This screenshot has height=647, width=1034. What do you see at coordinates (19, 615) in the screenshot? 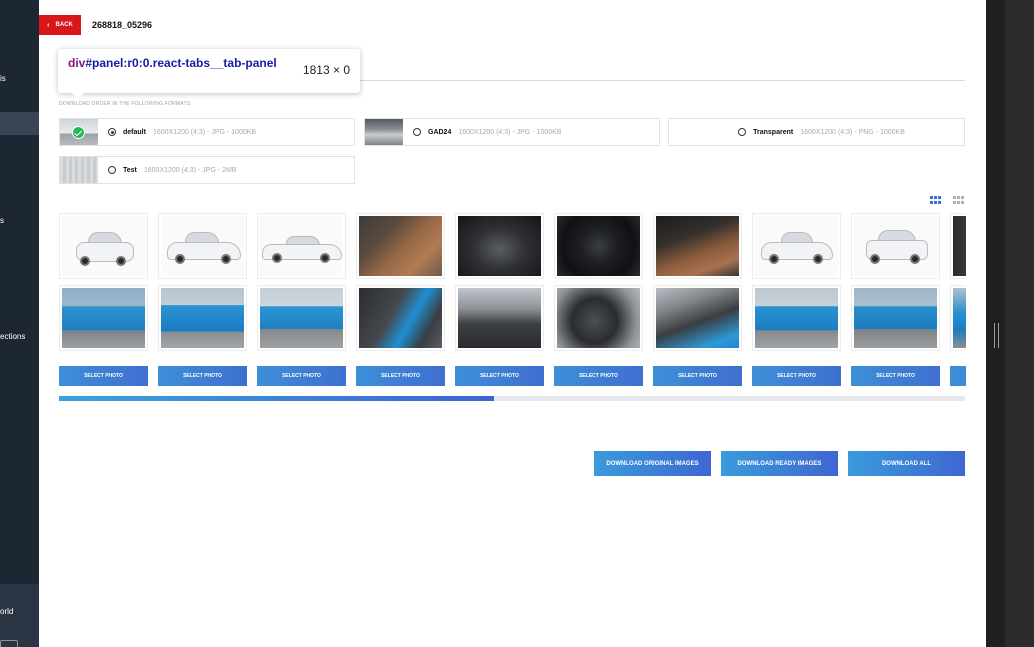
I see `sidebar-footer: orld` at bounding box center [19, 615].